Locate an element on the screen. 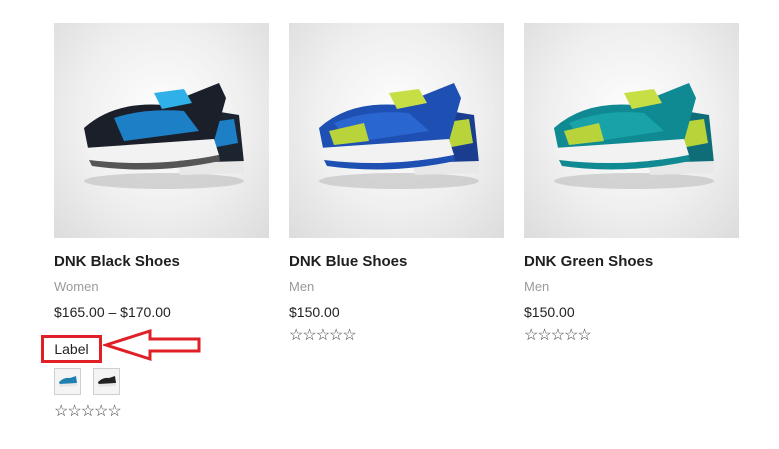  label-annotation-box: Label is located at coordinates (71, 349).